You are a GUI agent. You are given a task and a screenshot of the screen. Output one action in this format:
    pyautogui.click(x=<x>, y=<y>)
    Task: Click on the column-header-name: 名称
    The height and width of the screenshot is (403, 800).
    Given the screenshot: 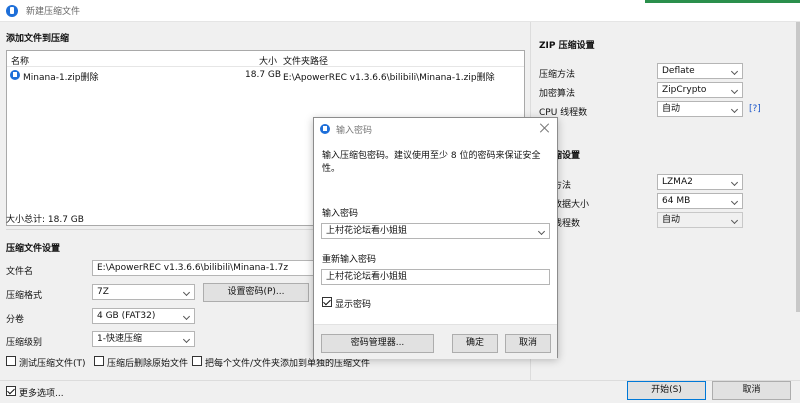 What is the action you would take?
    pyautogui.click(x=20, y=60)
    